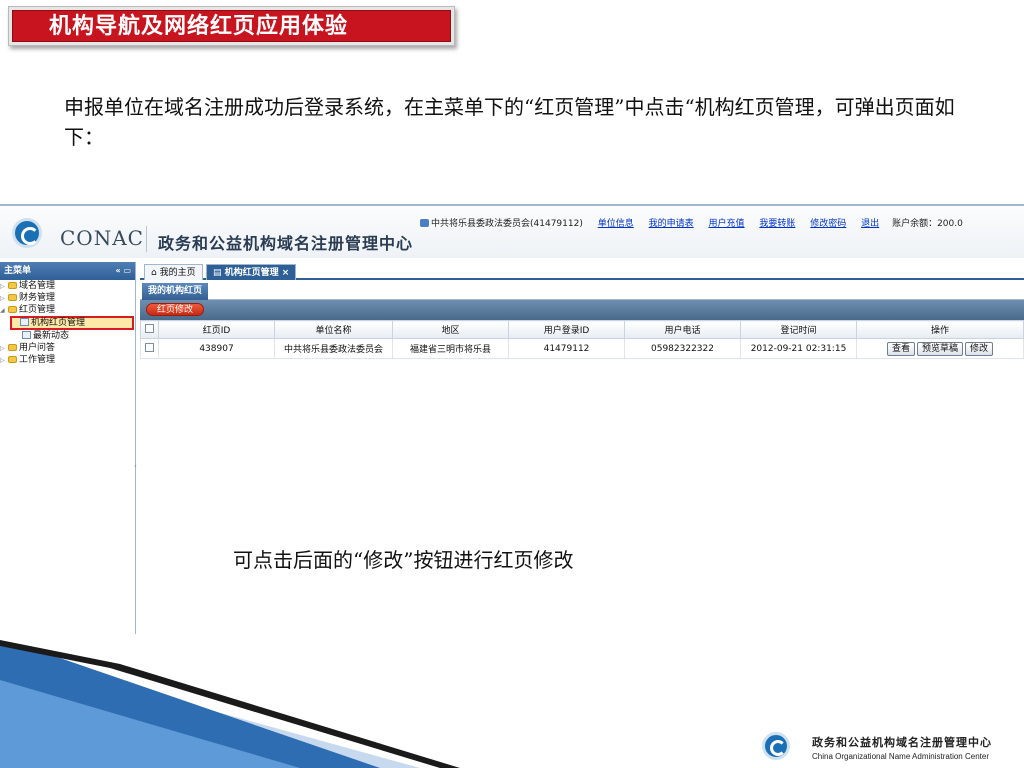  I want to click on tab-org-redpage: ▤ 机构红页管理 ×, so click(251, 272).